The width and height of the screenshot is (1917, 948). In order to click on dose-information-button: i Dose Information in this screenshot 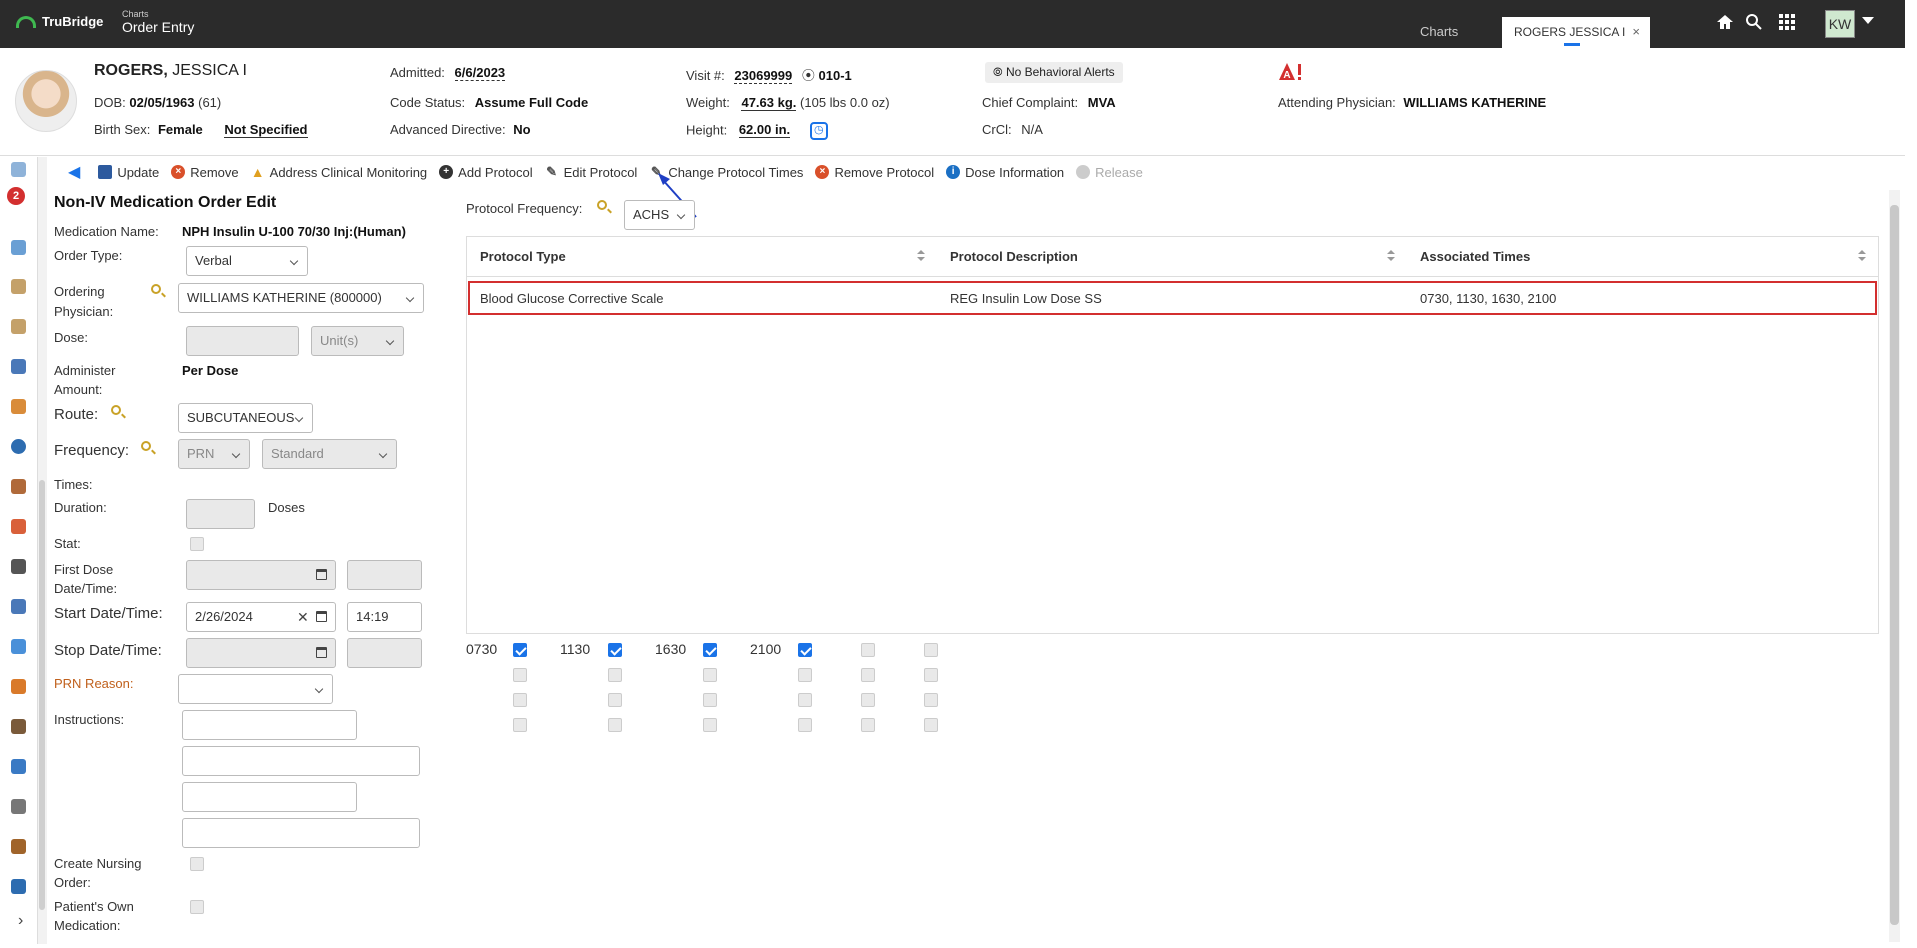, I will do `click(1005, 172)`.